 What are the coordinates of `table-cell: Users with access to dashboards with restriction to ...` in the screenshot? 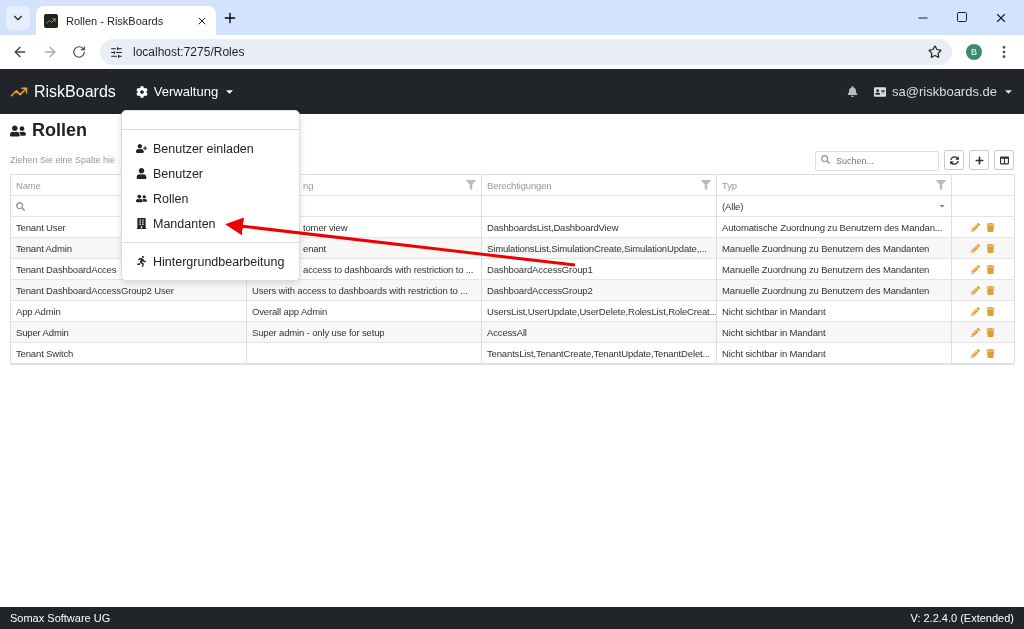 It's located at (364, 290).